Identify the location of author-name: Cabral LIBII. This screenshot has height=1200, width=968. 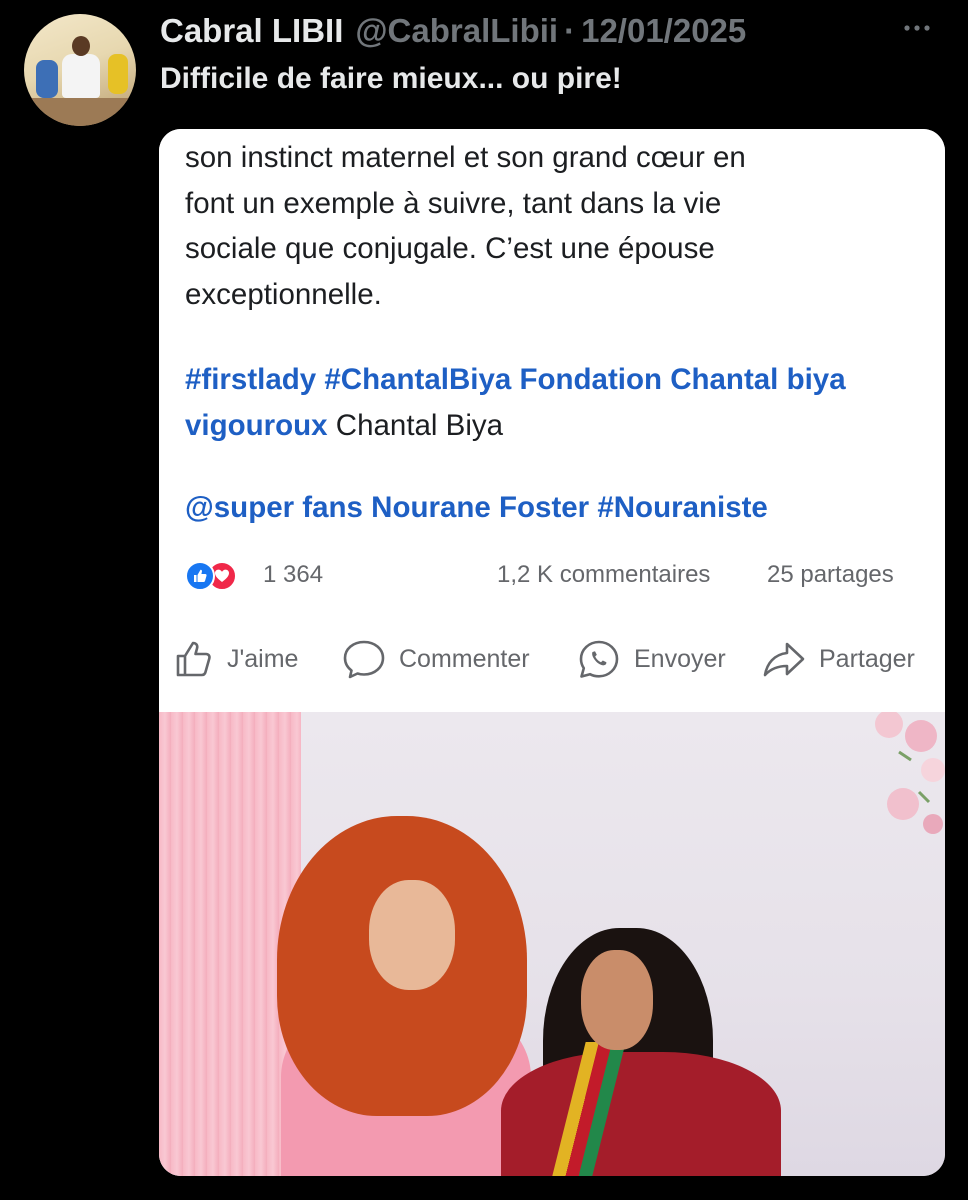
(251, 31).